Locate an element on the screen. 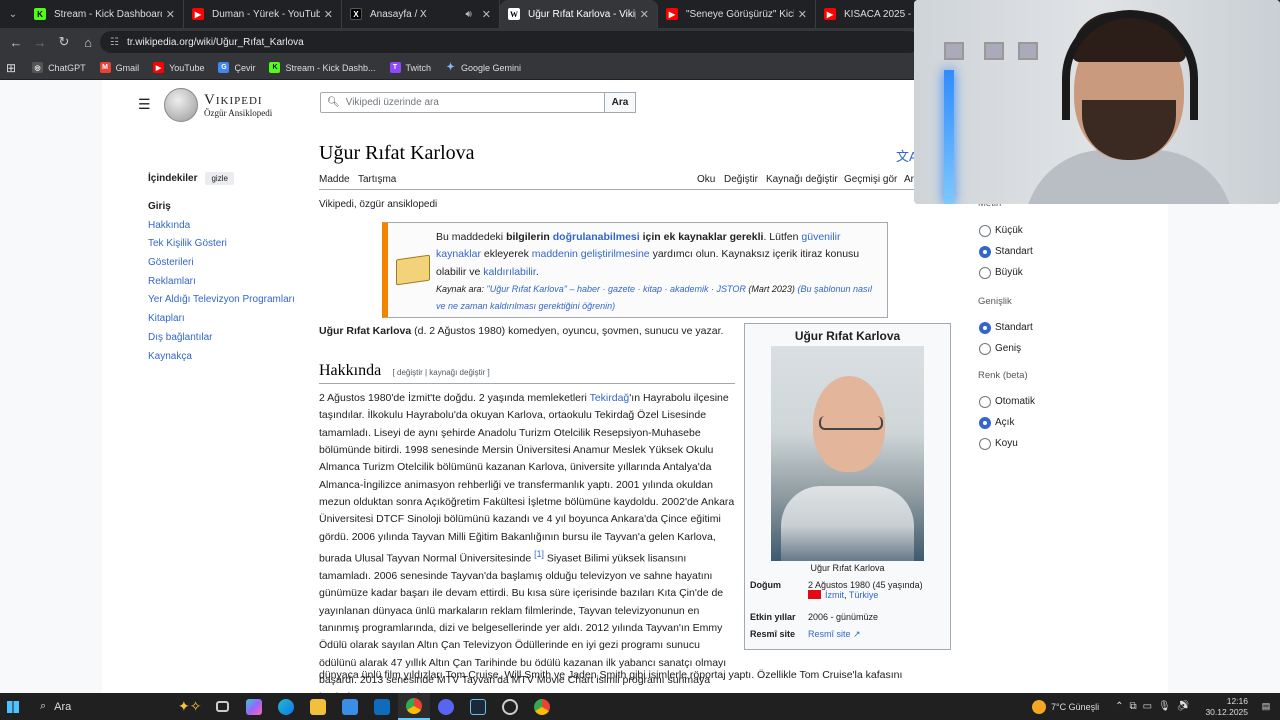 Image resolution: width=1280 pixels, height=720 pixels. forward-icon: → is located at coordinates (40, 42).